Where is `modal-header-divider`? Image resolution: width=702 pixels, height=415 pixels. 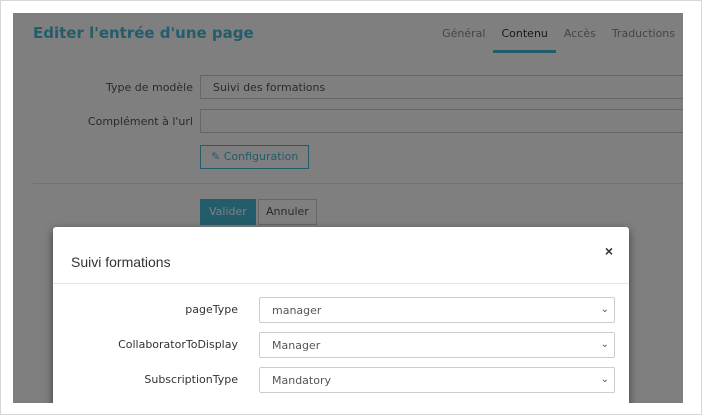 modal-header-divider is located at coordinates (341, 283).